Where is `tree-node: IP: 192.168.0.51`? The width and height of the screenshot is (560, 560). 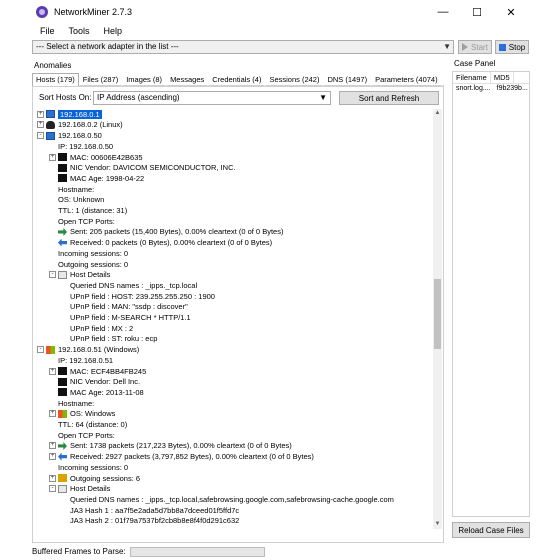
tree-node: IP: 192.168.0.51 is located at coordinates (81, 360).